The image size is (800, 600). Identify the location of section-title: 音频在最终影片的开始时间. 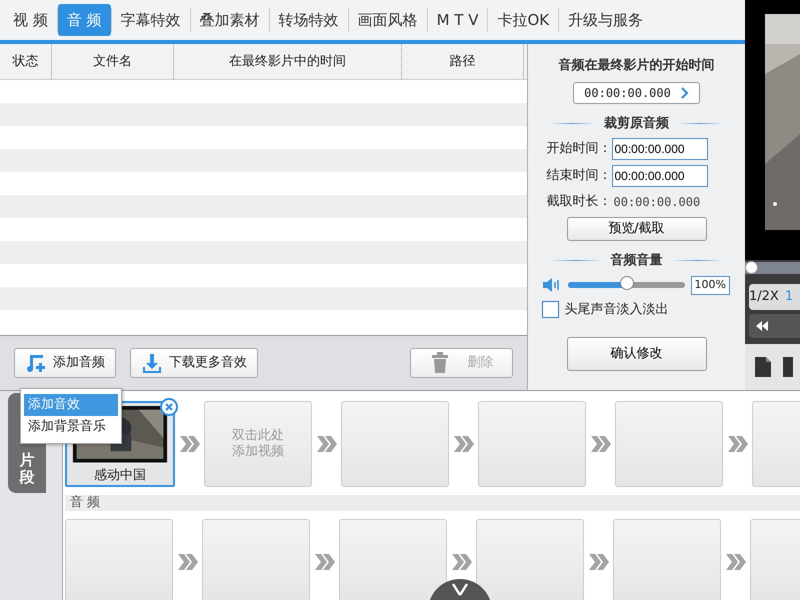
(636, 65).